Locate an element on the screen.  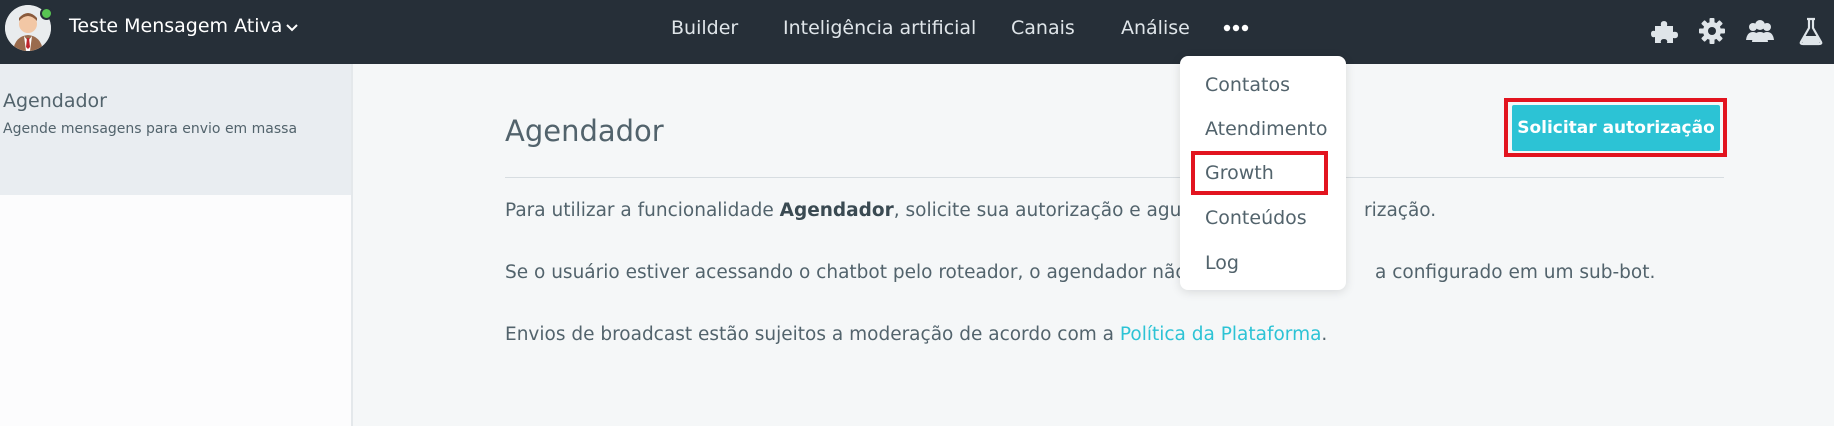
team-icon is located at coordinates (1760, 31).